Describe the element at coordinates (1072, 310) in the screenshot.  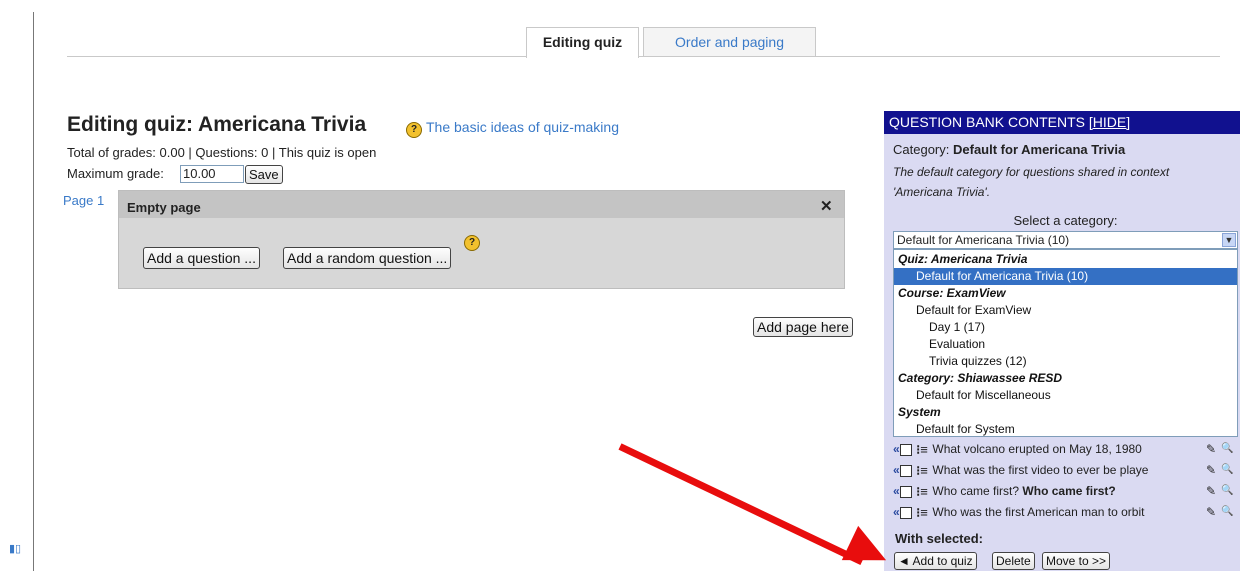
I see `dropdown-option: Default for ExamView` at that location.